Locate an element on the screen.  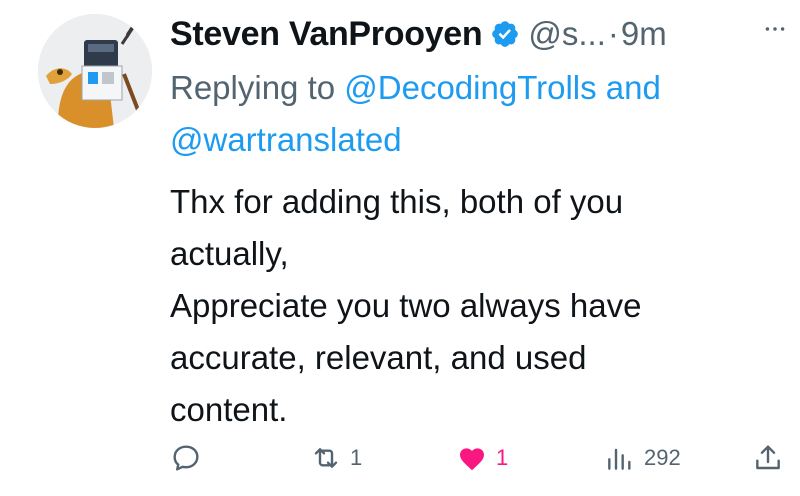
avatar-image is located at coordinates (95, 71).